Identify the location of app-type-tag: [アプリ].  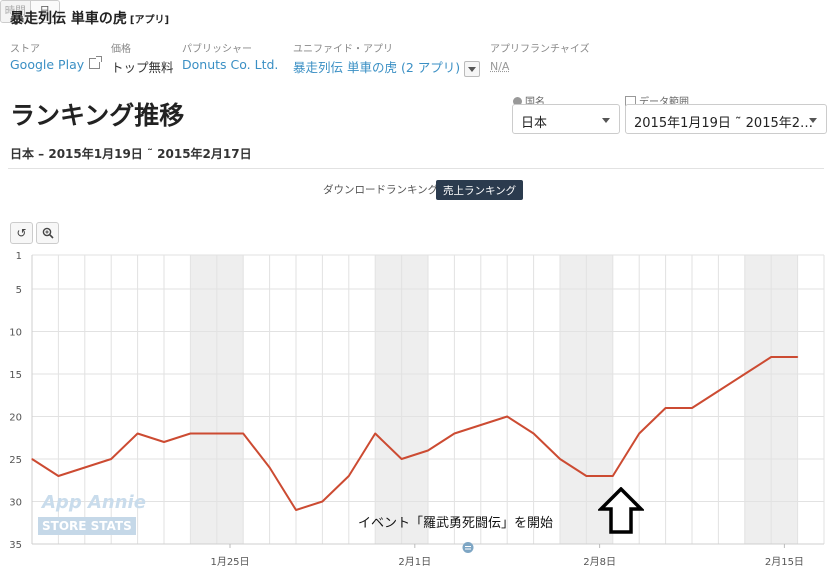
(149, 20).